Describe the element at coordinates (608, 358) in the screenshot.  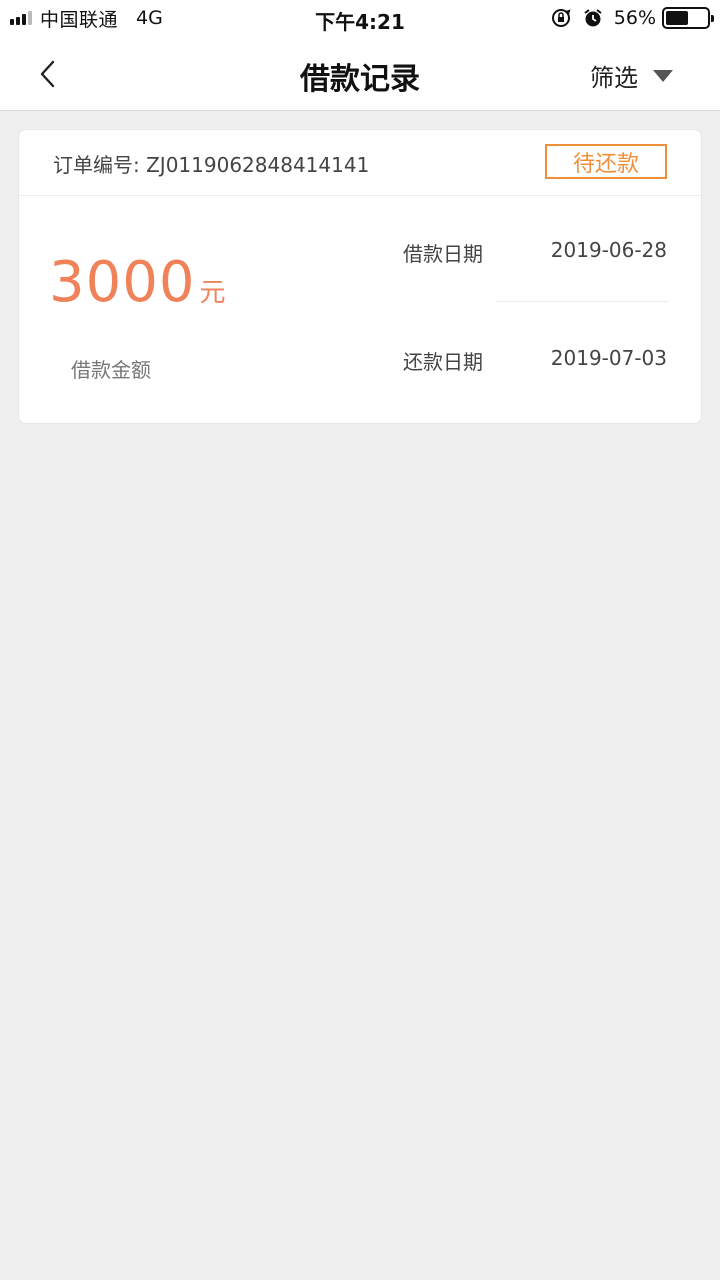
I see `repay-date-value: 2019-07-03` at that location.